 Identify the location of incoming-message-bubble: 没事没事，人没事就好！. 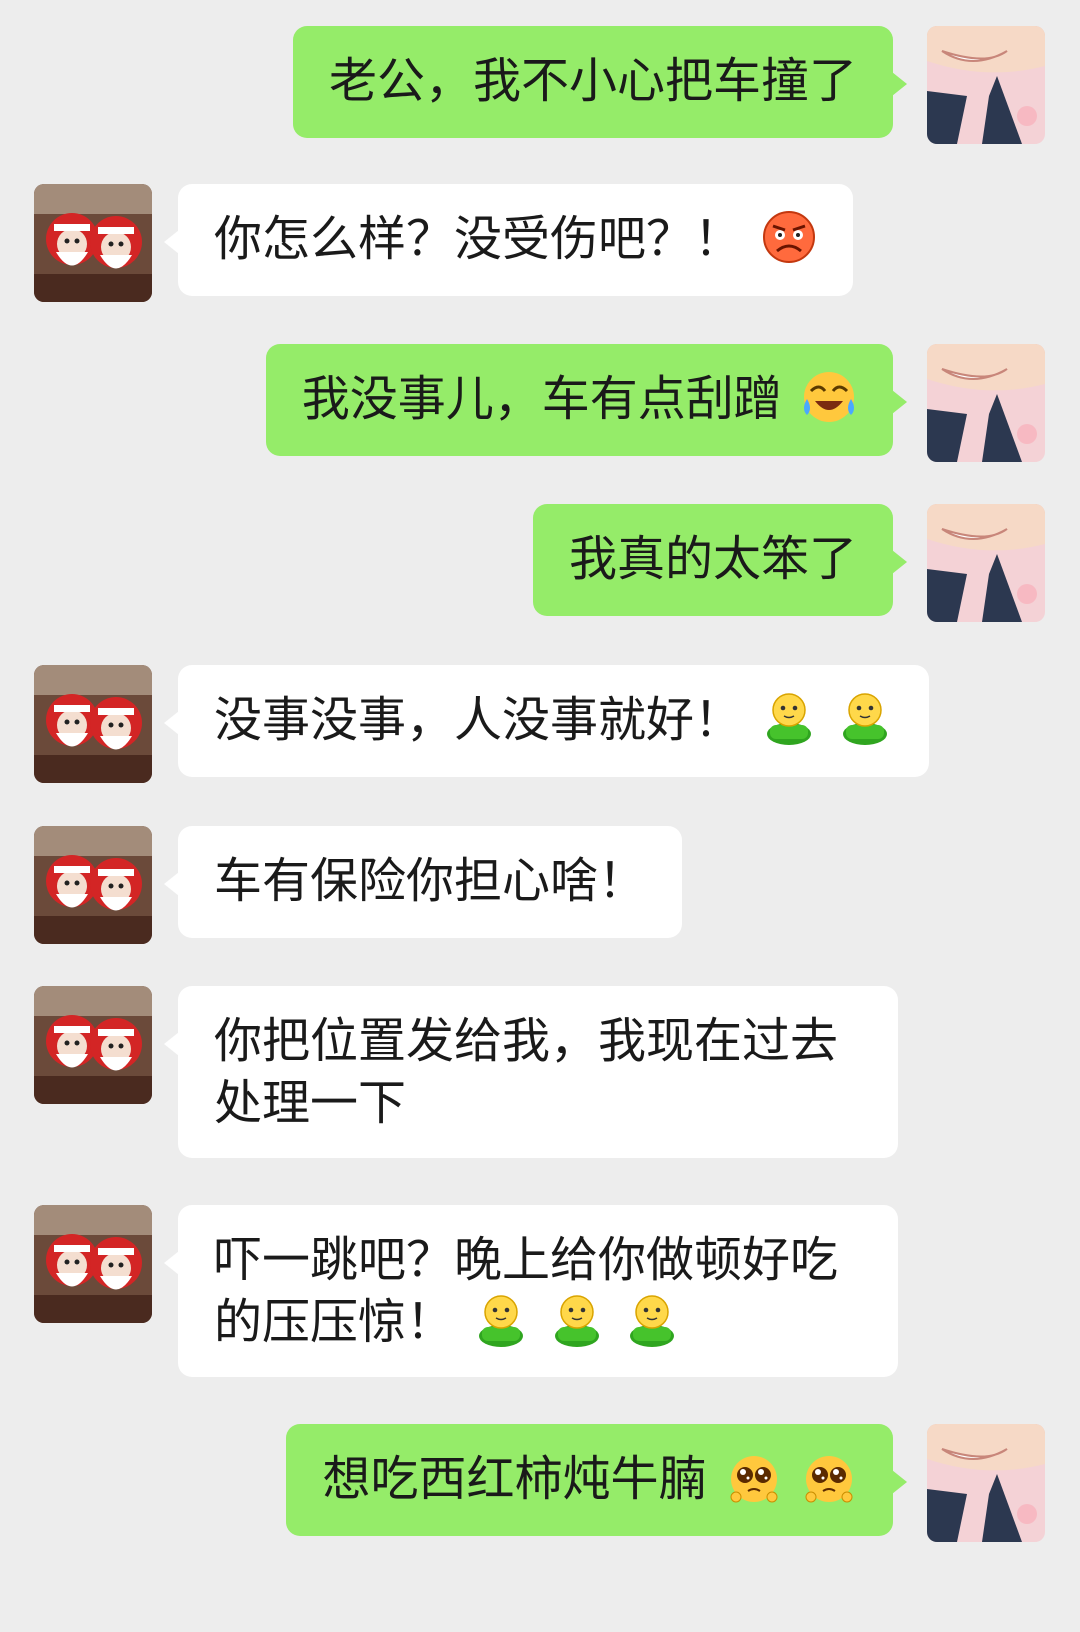
(546, 721).